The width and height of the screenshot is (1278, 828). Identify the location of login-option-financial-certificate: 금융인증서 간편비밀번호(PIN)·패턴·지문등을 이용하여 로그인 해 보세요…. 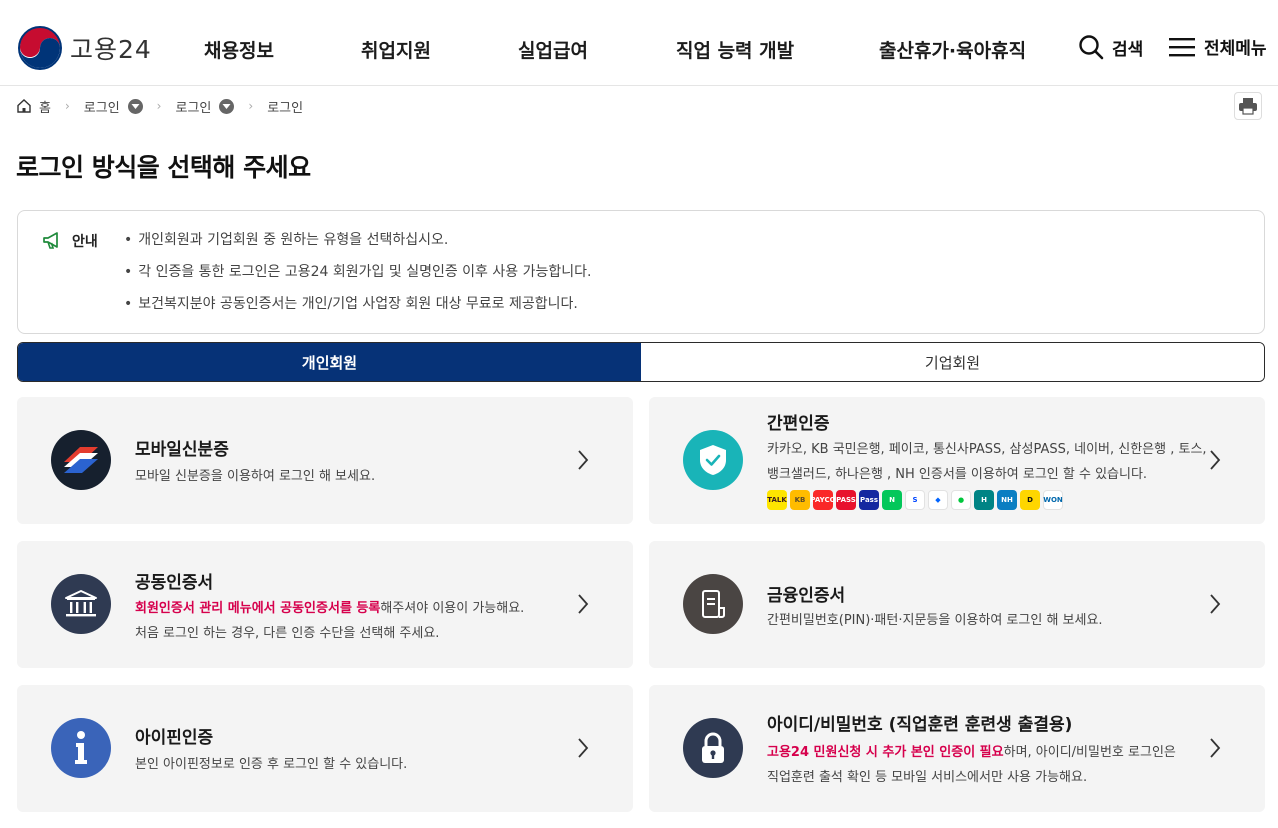
(957, 604).